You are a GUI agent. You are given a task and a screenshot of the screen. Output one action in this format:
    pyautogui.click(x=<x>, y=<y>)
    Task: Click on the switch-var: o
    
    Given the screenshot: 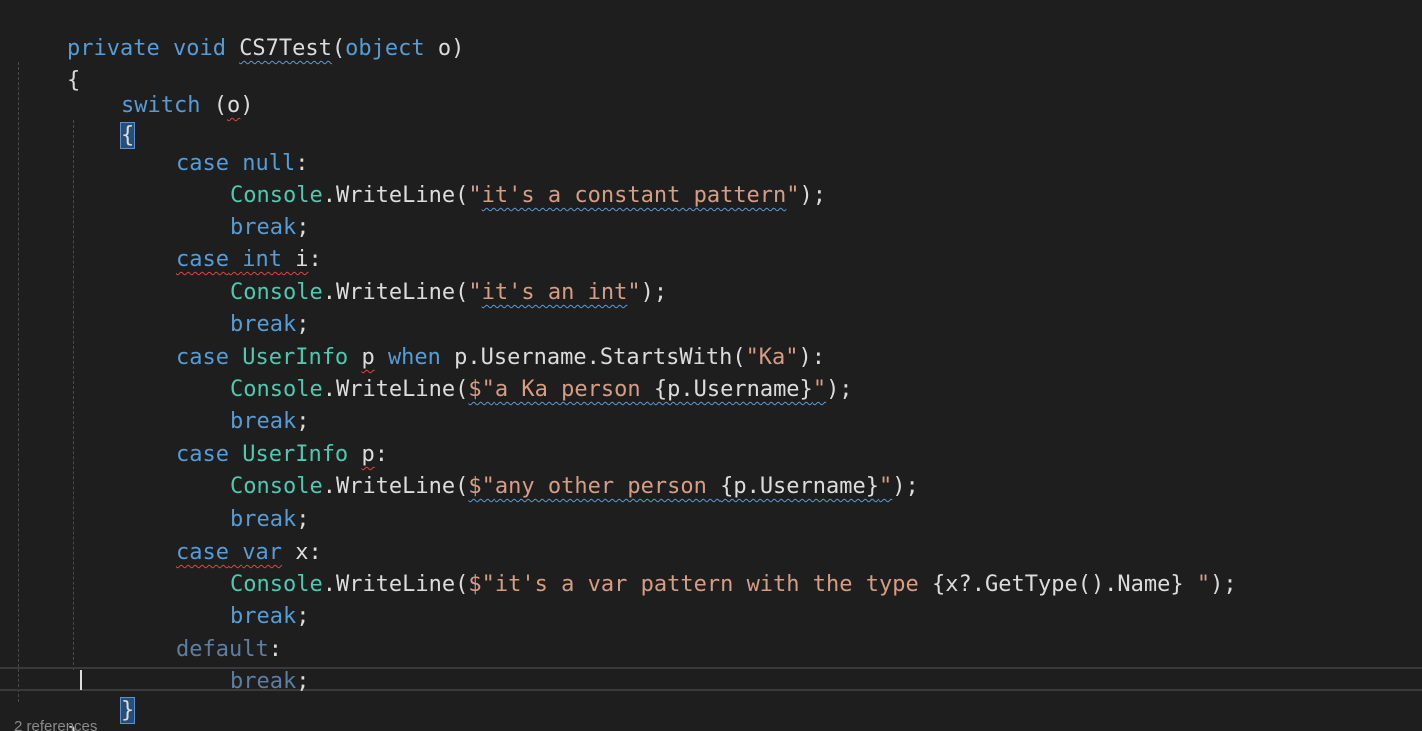 What is the action you would take?
    pyautogui.click(x=233, y=105)
    